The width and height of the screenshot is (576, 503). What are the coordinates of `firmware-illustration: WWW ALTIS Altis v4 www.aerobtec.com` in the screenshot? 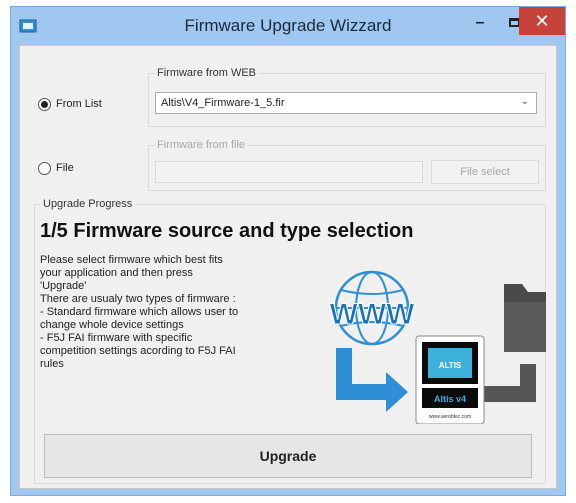 It's located at (437, 347).